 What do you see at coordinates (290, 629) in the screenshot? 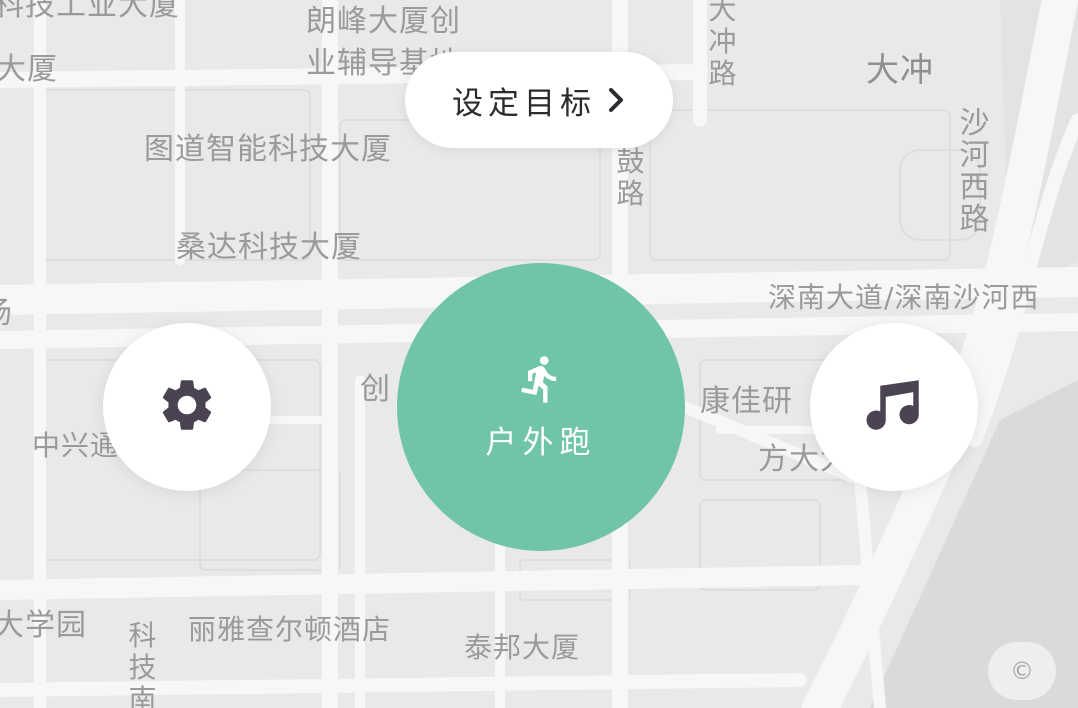
I see `map-label: 丽雅查尔顿酒店` at bounding box center [290, 629].